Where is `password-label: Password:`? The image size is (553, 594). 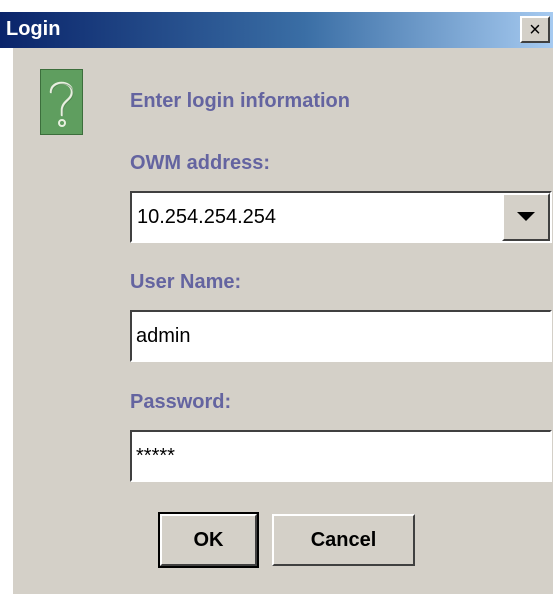 password-label: Password: is located at coordinates (181, 402).